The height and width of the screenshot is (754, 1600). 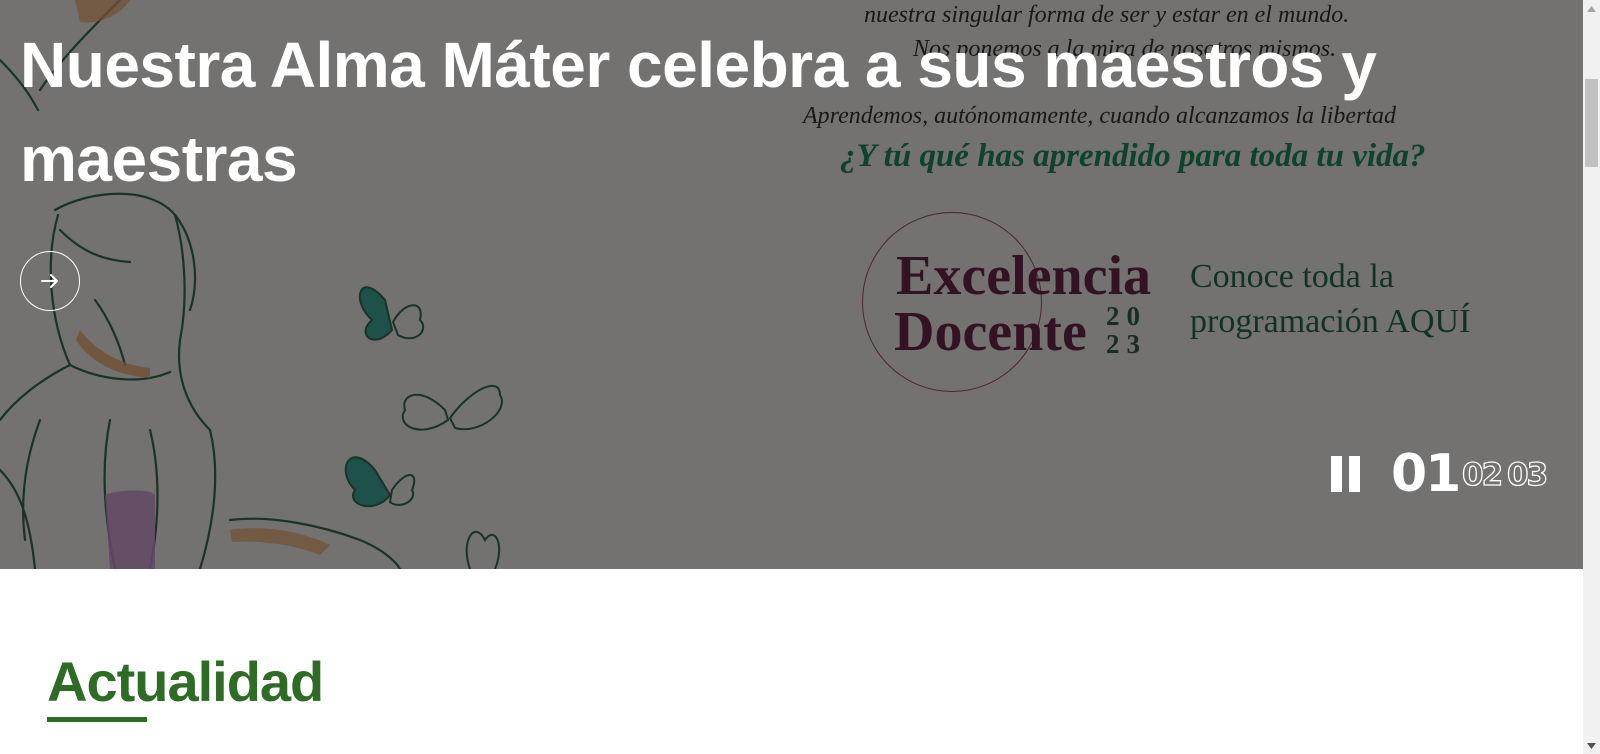 What do you see at coordinates (1347, 474) in the screenshot?
I see `pause-icon` at bounding box center [1347, 474].